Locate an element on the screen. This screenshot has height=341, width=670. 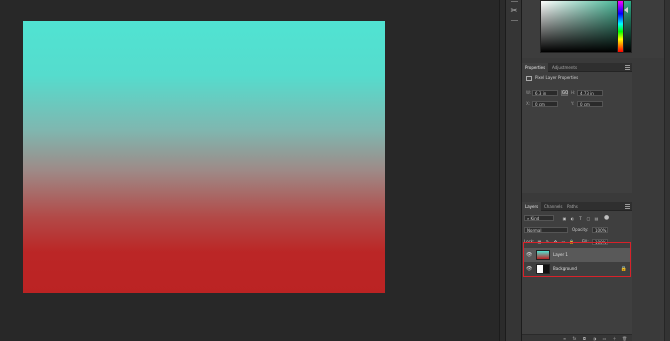
width-field: 6.3 in is located at coordinates (545, 93).